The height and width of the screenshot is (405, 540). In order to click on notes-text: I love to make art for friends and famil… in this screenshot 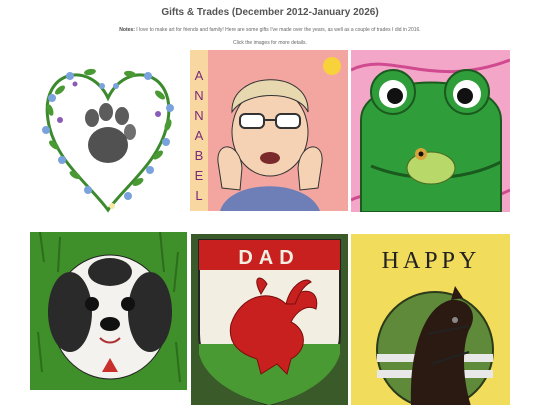, I will do `click(278, 30)`.